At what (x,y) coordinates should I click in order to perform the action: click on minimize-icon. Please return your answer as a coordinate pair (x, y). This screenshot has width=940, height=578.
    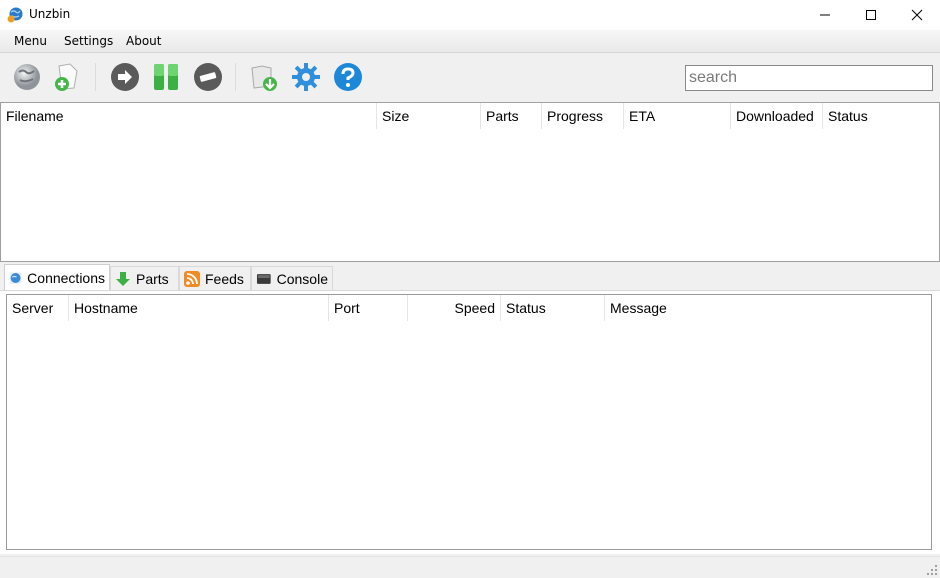
    Looking at the image, I should click on (825, 15).